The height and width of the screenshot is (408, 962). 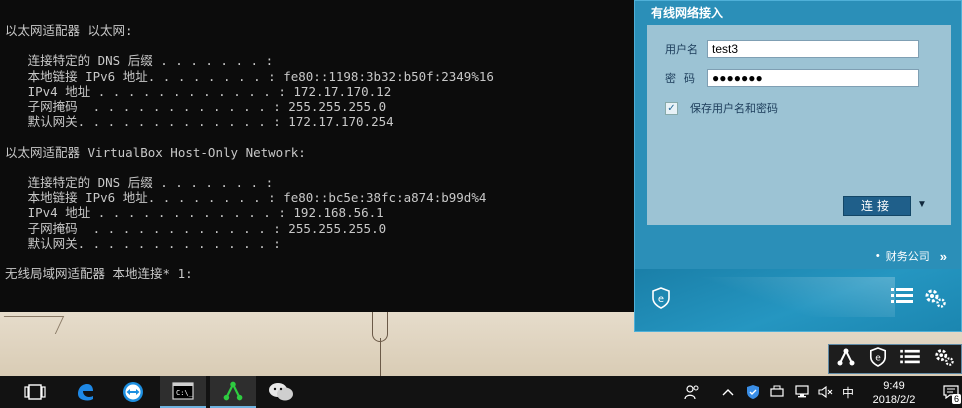 I want to click on client-footer: e, so click(x=798, y=300).